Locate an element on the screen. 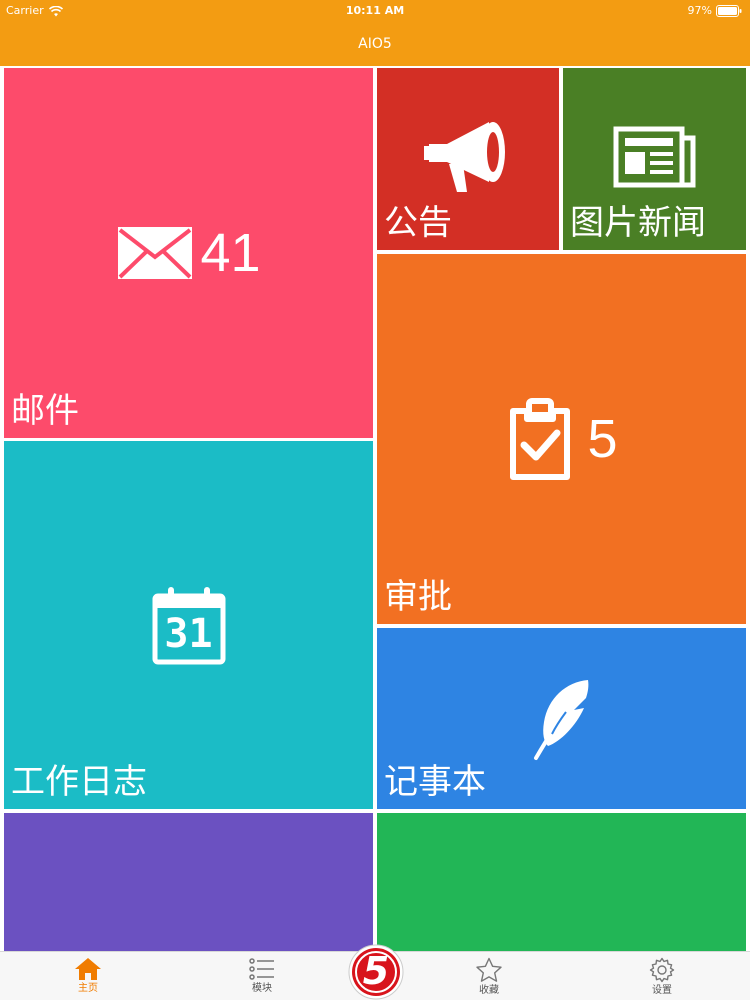 This screenshot has height=1000, width=750. gear-icon is located at coordinates (662, 970).